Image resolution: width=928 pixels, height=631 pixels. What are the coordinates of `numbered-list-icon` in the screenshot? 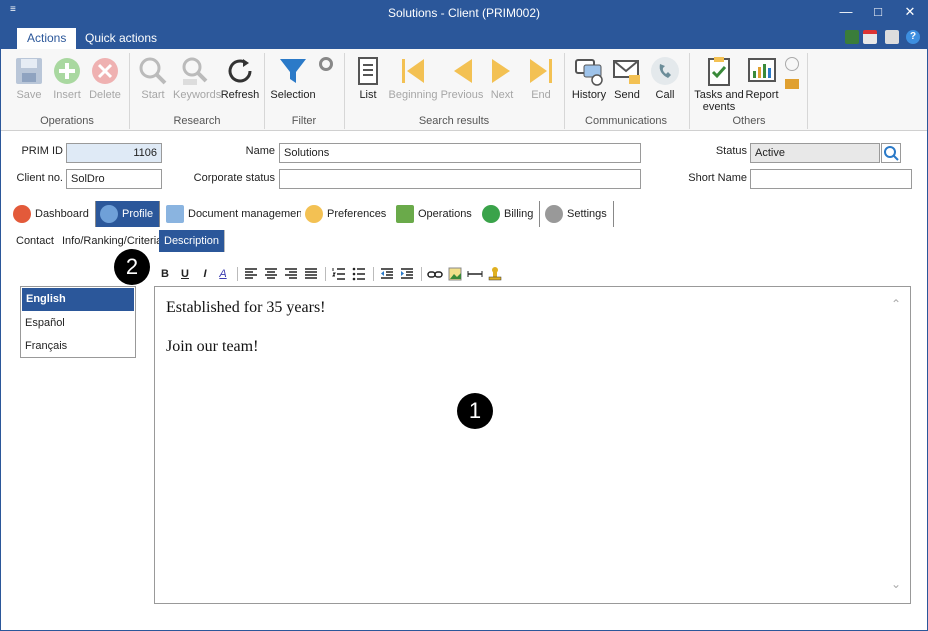 It's located at (339, 274).